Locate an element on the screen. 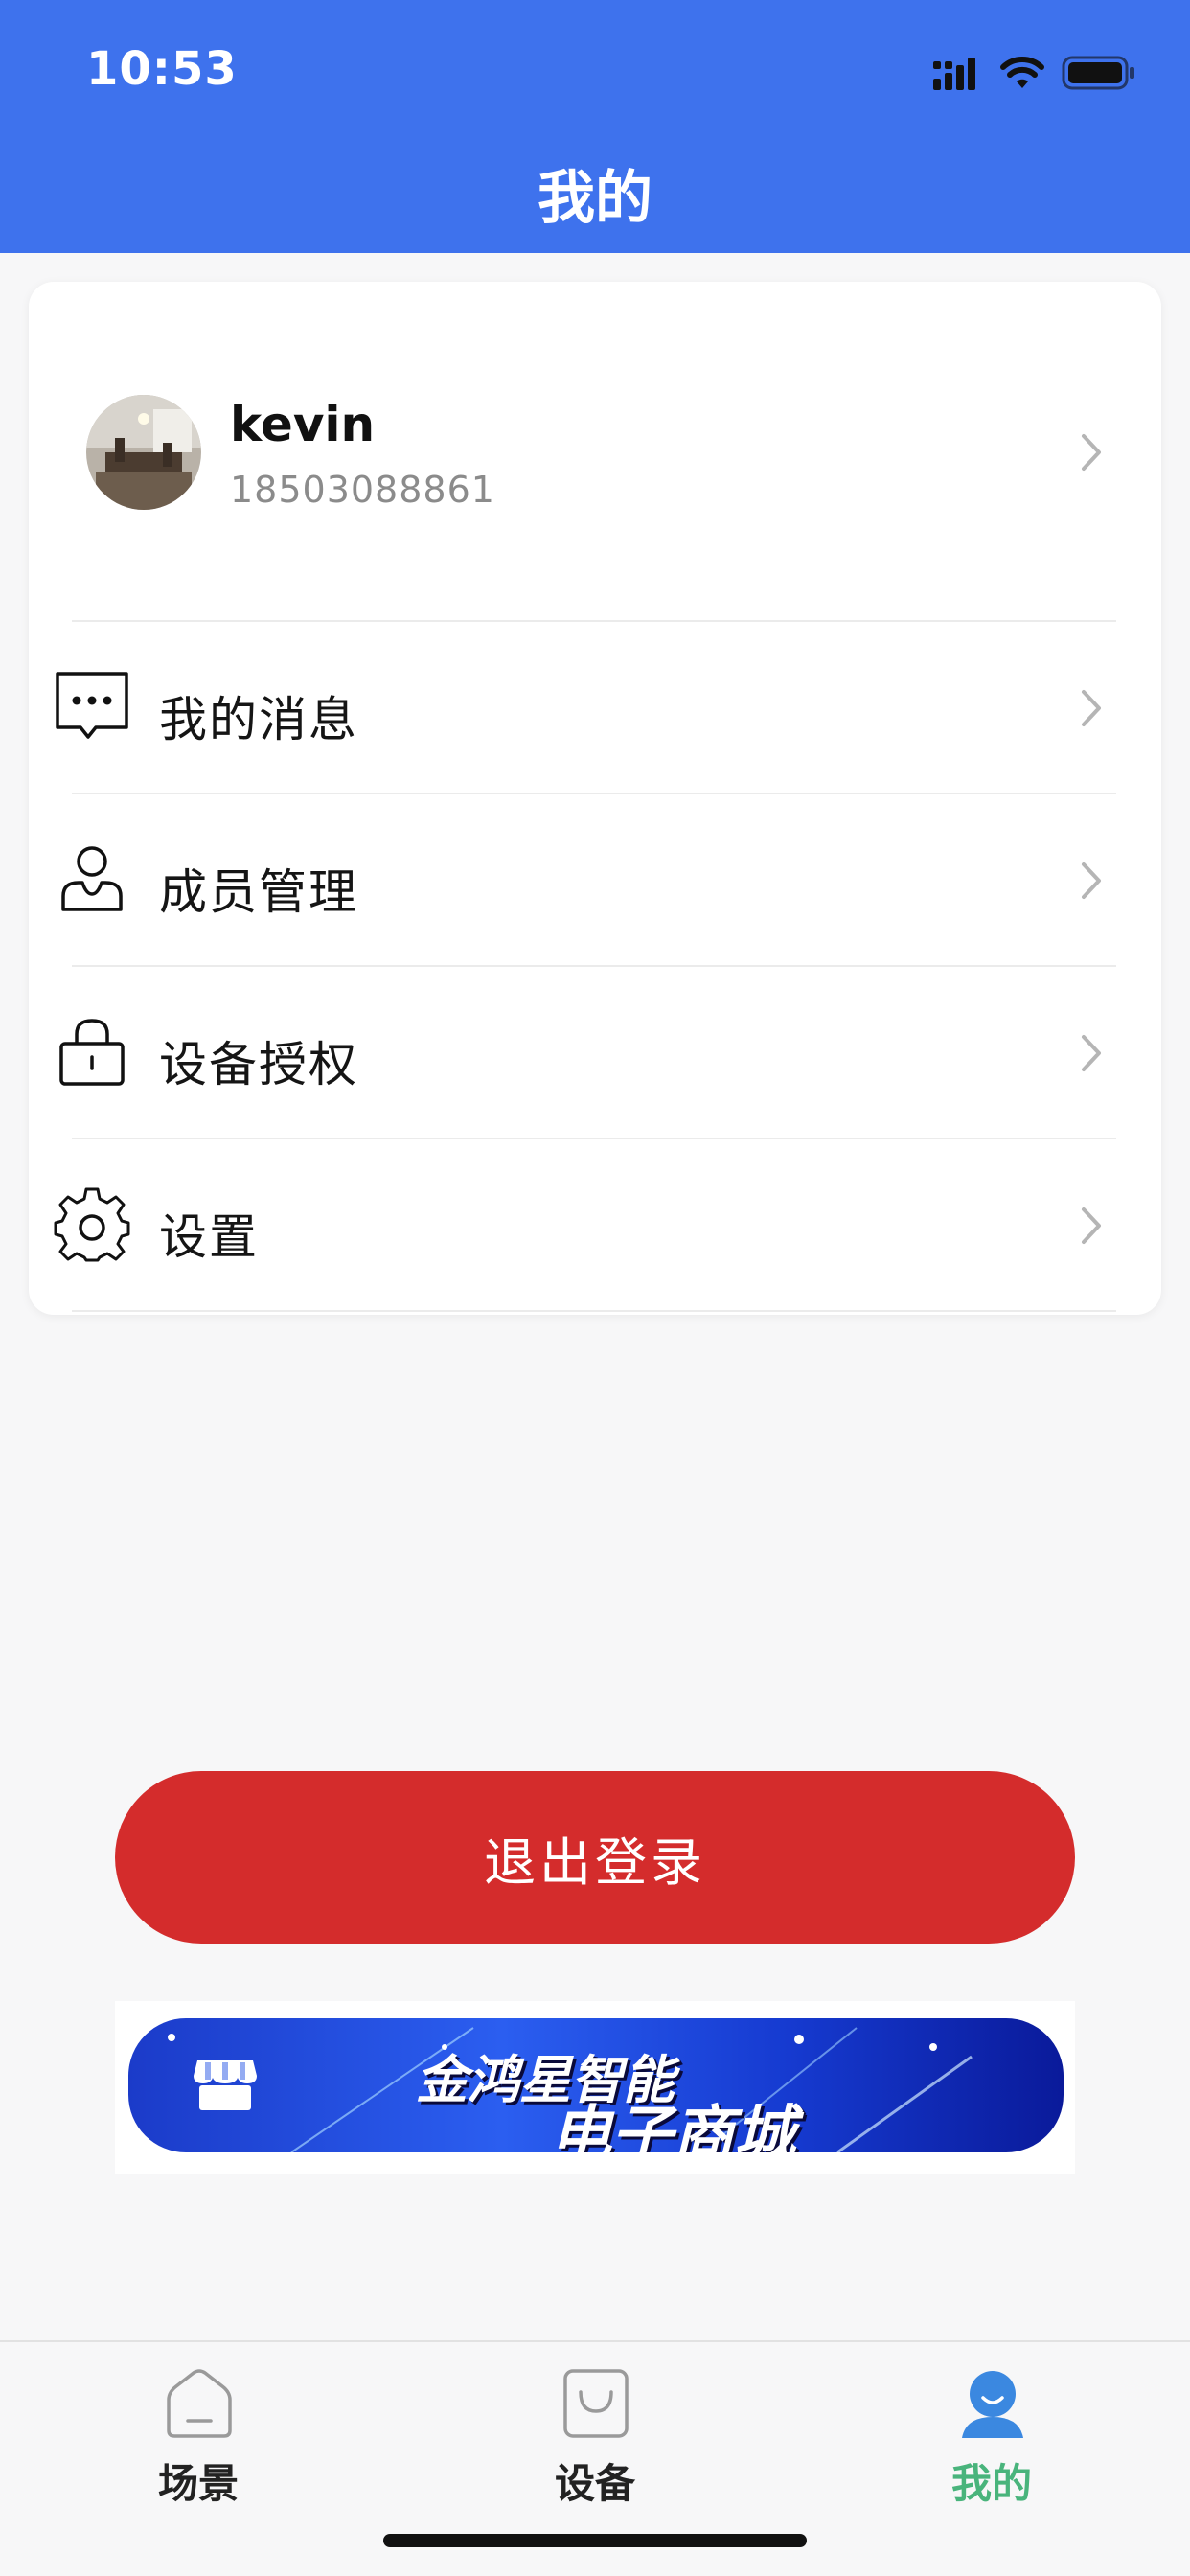  menu-item-device-authorization: 设备授权 is located at coordinates (595, 1053).